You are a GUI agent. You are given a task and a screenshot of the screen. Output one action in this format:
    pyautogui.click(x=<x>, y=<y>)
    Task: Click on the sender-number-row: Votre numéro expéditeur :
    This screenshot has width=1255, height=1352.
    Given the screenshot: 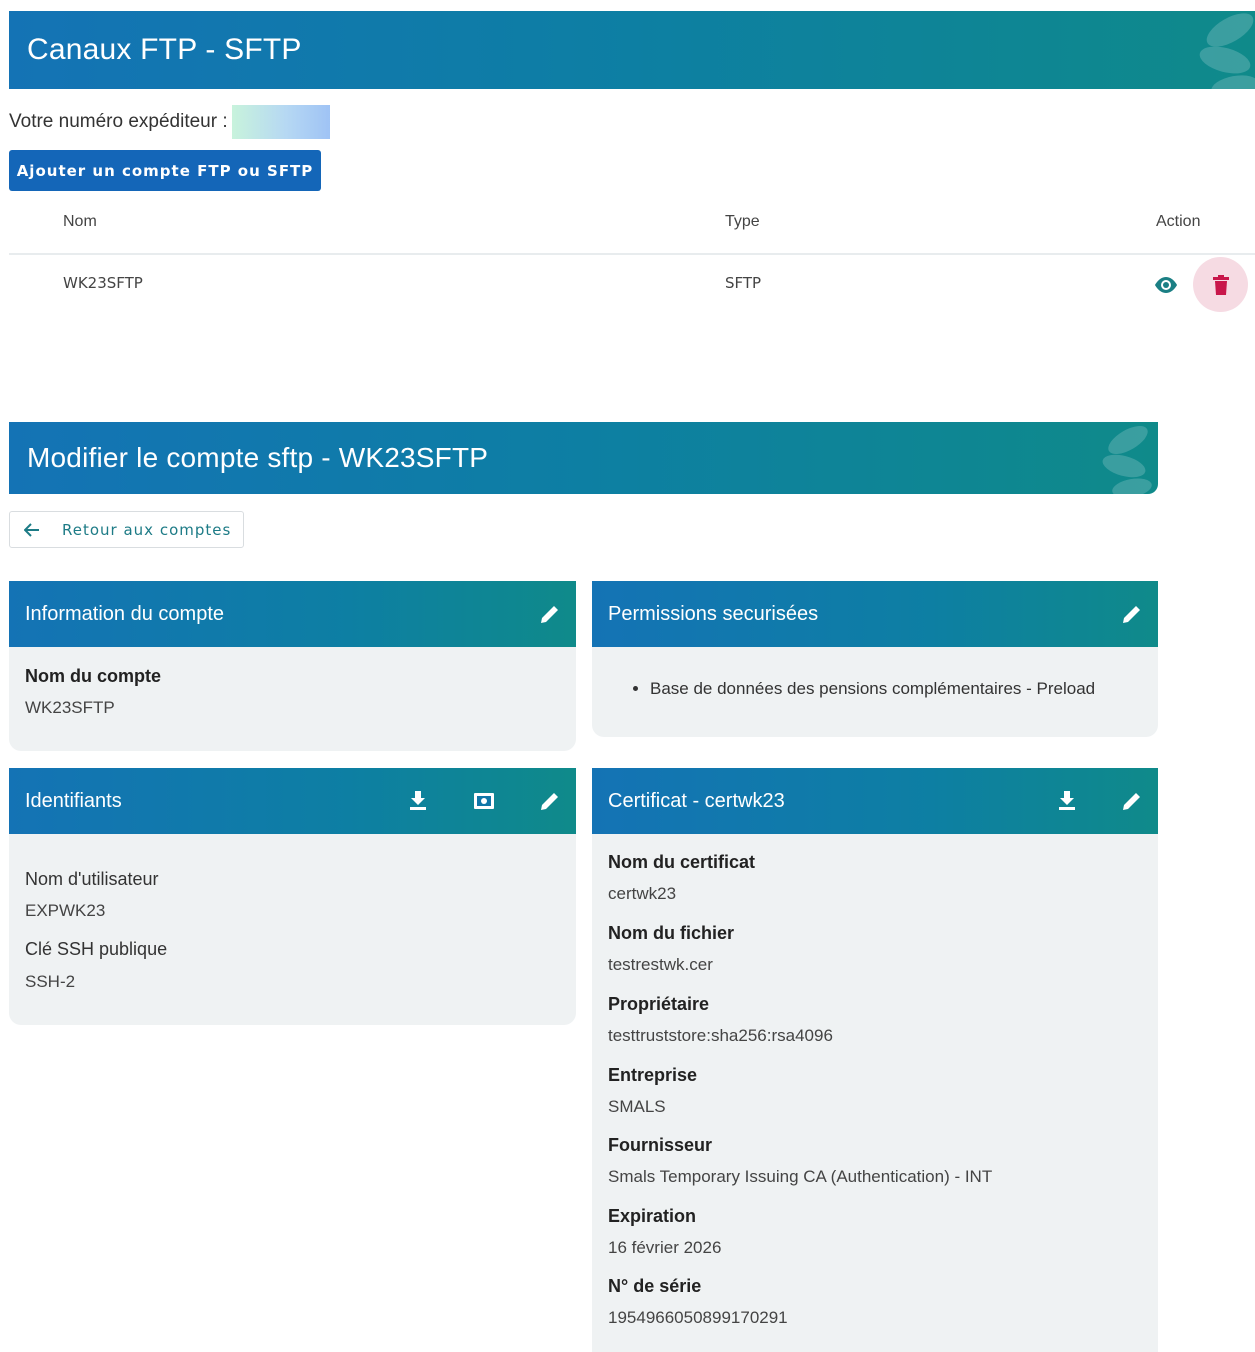 What is the action you would take?
    pyautogui.click(x=169, y=122)
    